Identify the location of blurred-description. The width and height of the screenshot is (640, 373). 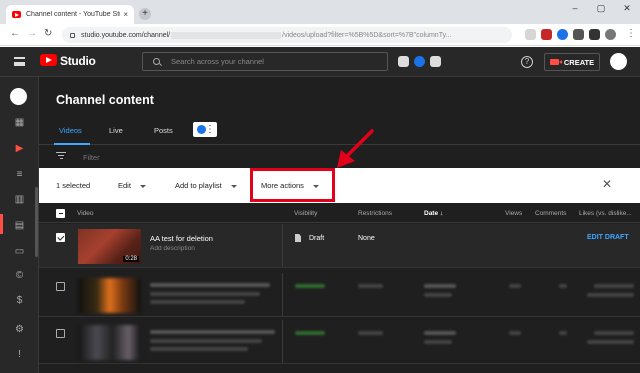
(205, 294).